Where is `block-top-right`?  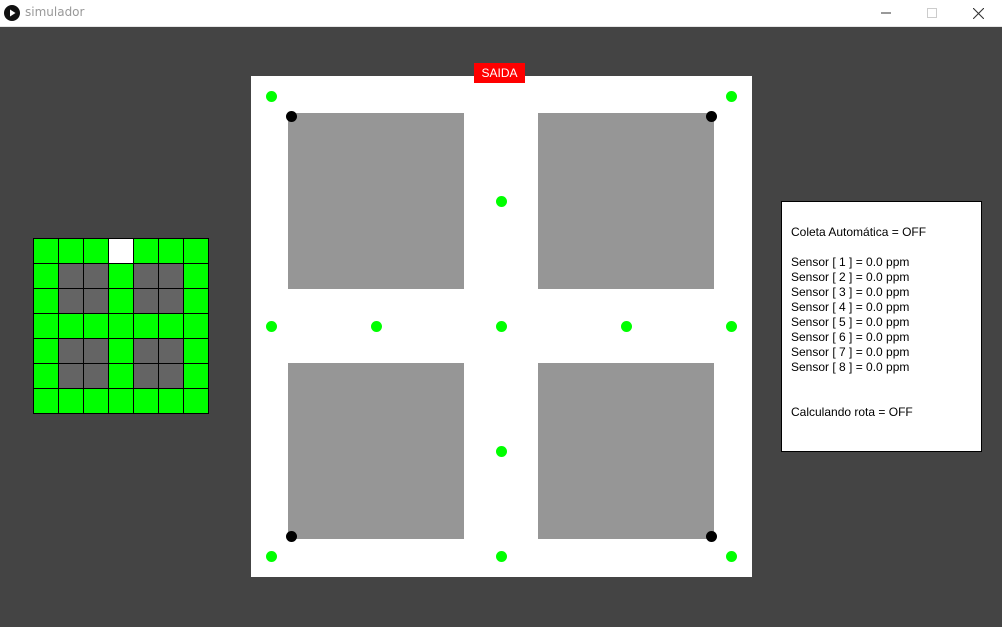 block-top-right is located at coordinates (626, 201).